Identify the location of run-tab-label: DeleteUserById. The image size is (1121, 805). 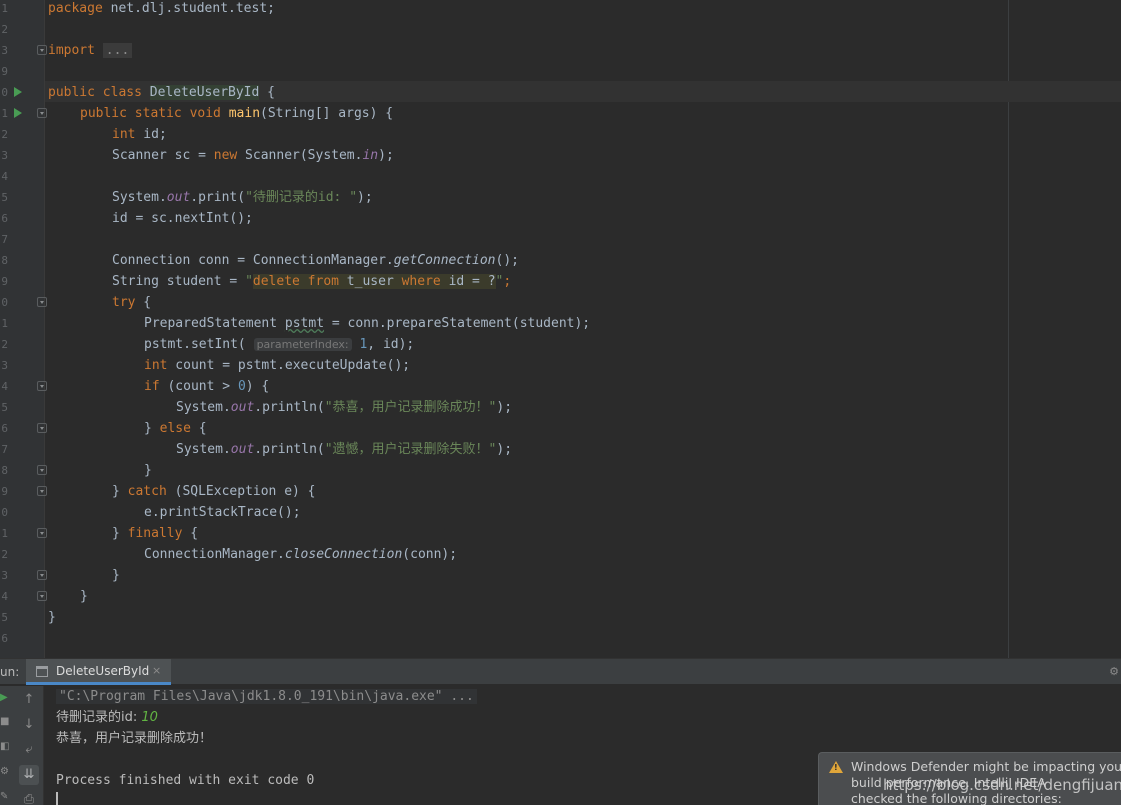
(103, 671).